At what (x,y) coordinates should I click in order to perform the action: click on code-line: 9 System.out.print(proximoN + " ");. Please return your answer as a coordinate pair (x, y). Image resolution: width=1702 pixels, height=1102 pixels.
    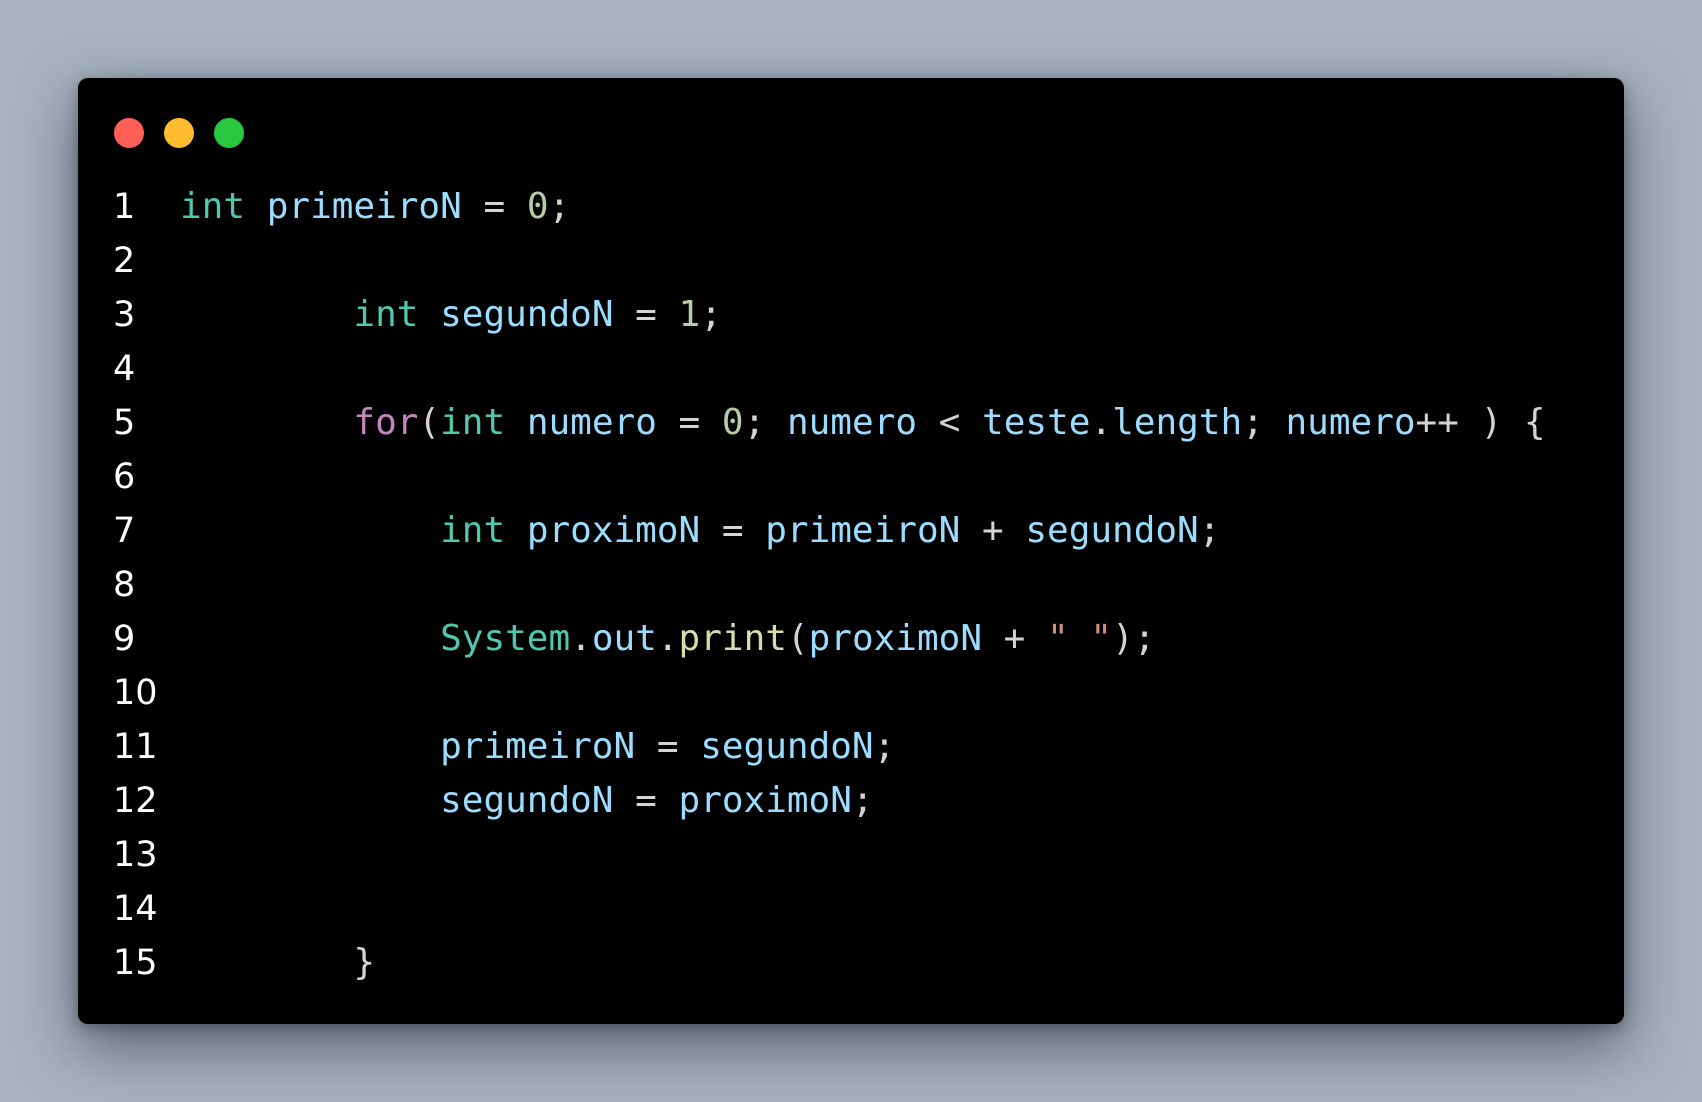
    Looking at the image, I should click on (851, 639).